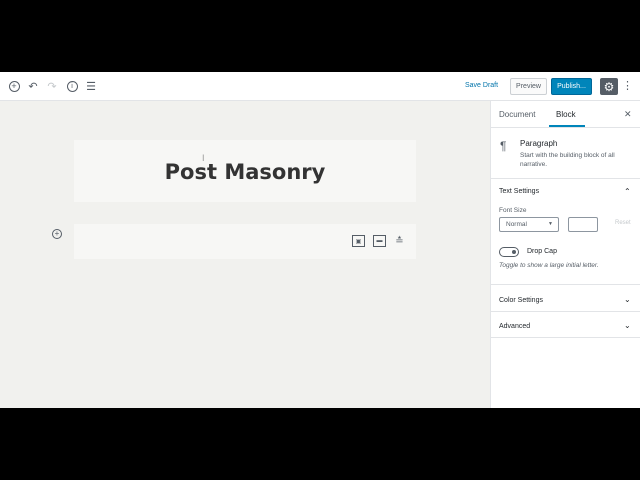  What do you see at coordinates (33, 86) in the screenshot?
I see `undo-icon: ↶` at bounding box center [33, 86].